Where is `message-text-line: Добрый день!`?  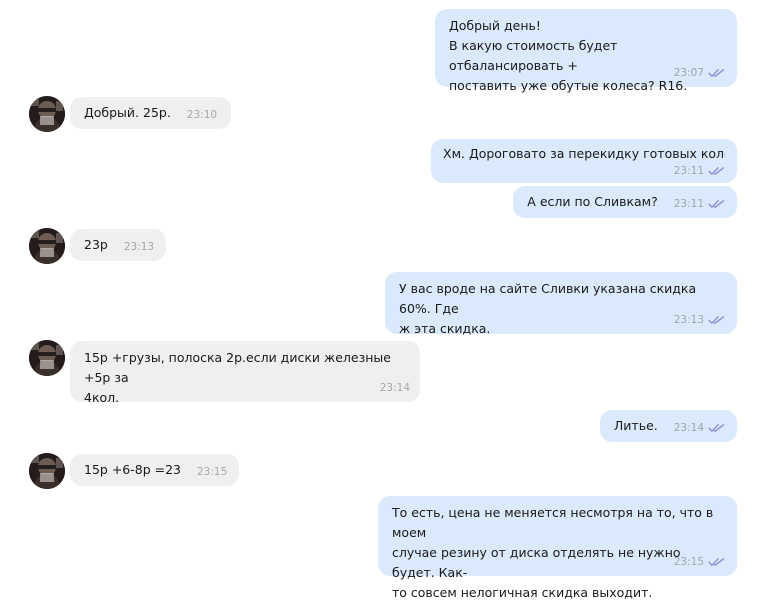
message-text-line: Добрый день! is located at coordinates (495, 25).